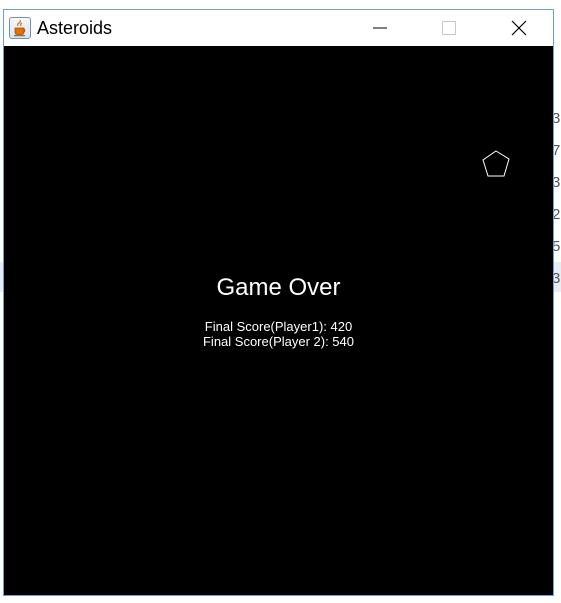 Image resolution: width=561 pixels, height=603 pixels. Describe the element at coordinates (278, 341) in the screenshot. I see `final-score-player2: Final Score(Player 2): 540` at that location.